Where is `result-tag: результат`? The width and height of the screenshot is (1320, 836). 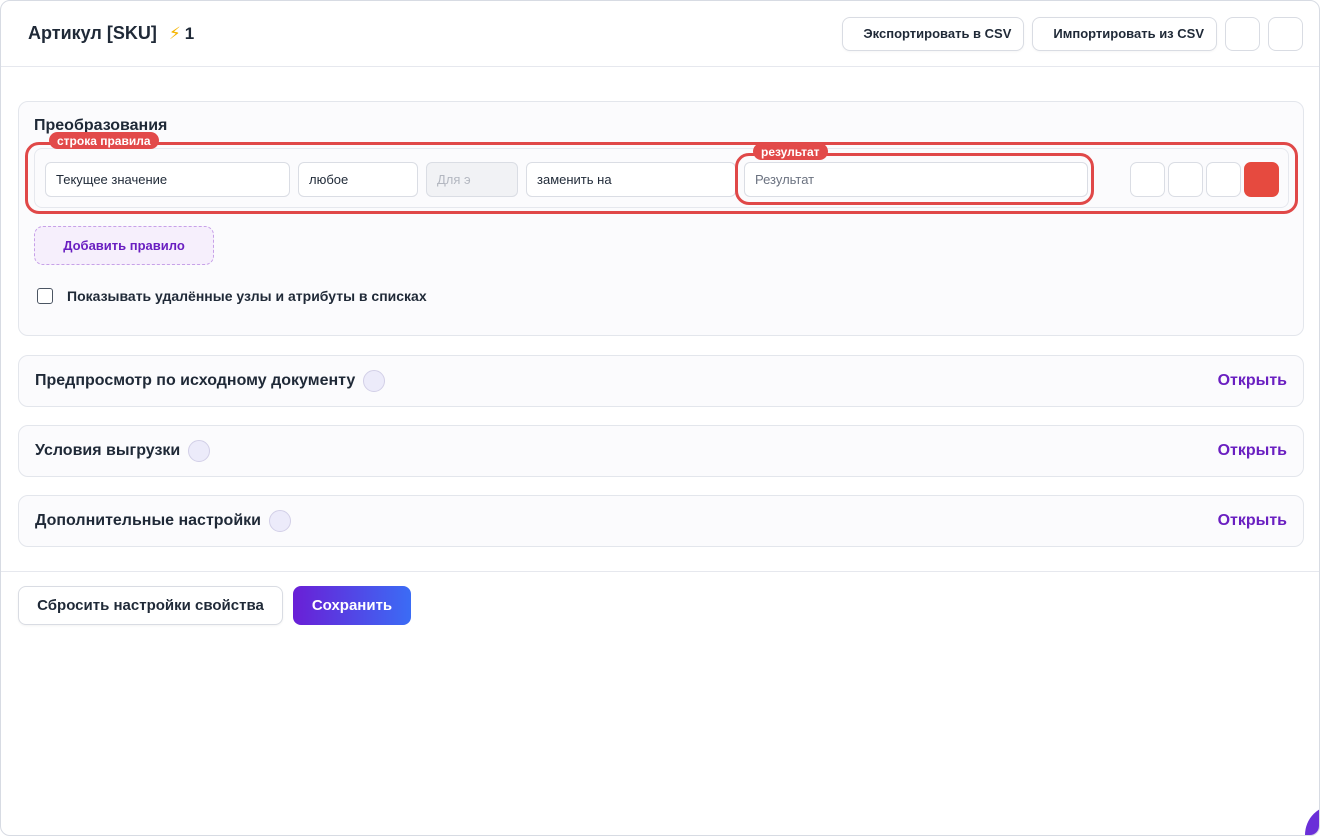 result-tag: результат is located at coordinates (790, 151).